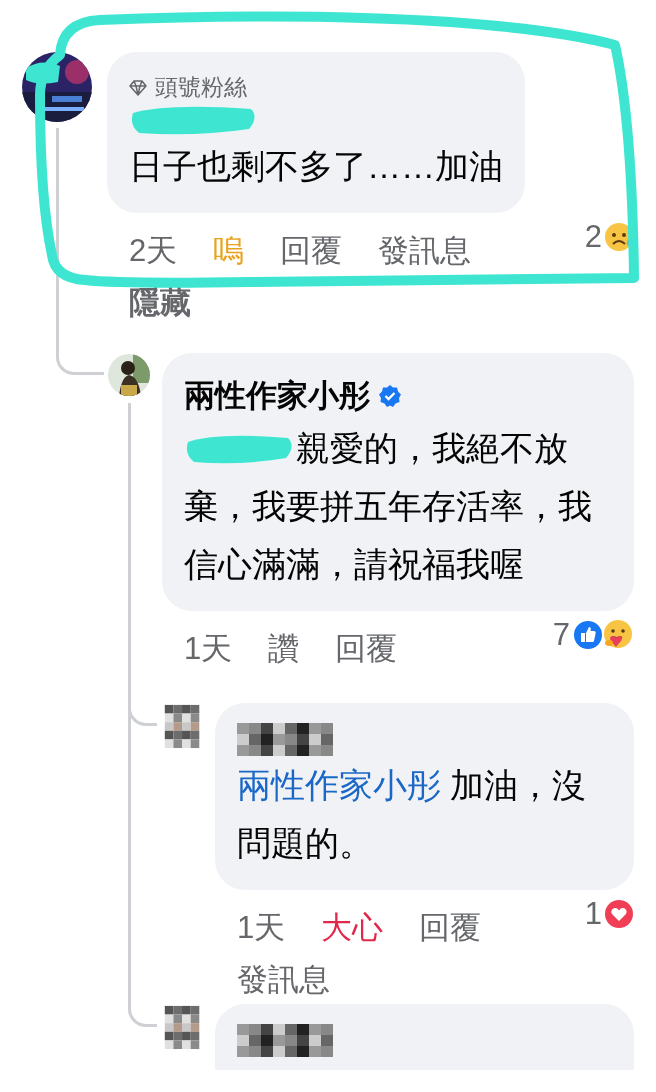 The height and width of the screenshot is (1092, 656). What do you see at coordinates (316, 166) in the screenshot?
I see `comment-text: 日子也剩不多了……加油` at bounding box center [316, 166].